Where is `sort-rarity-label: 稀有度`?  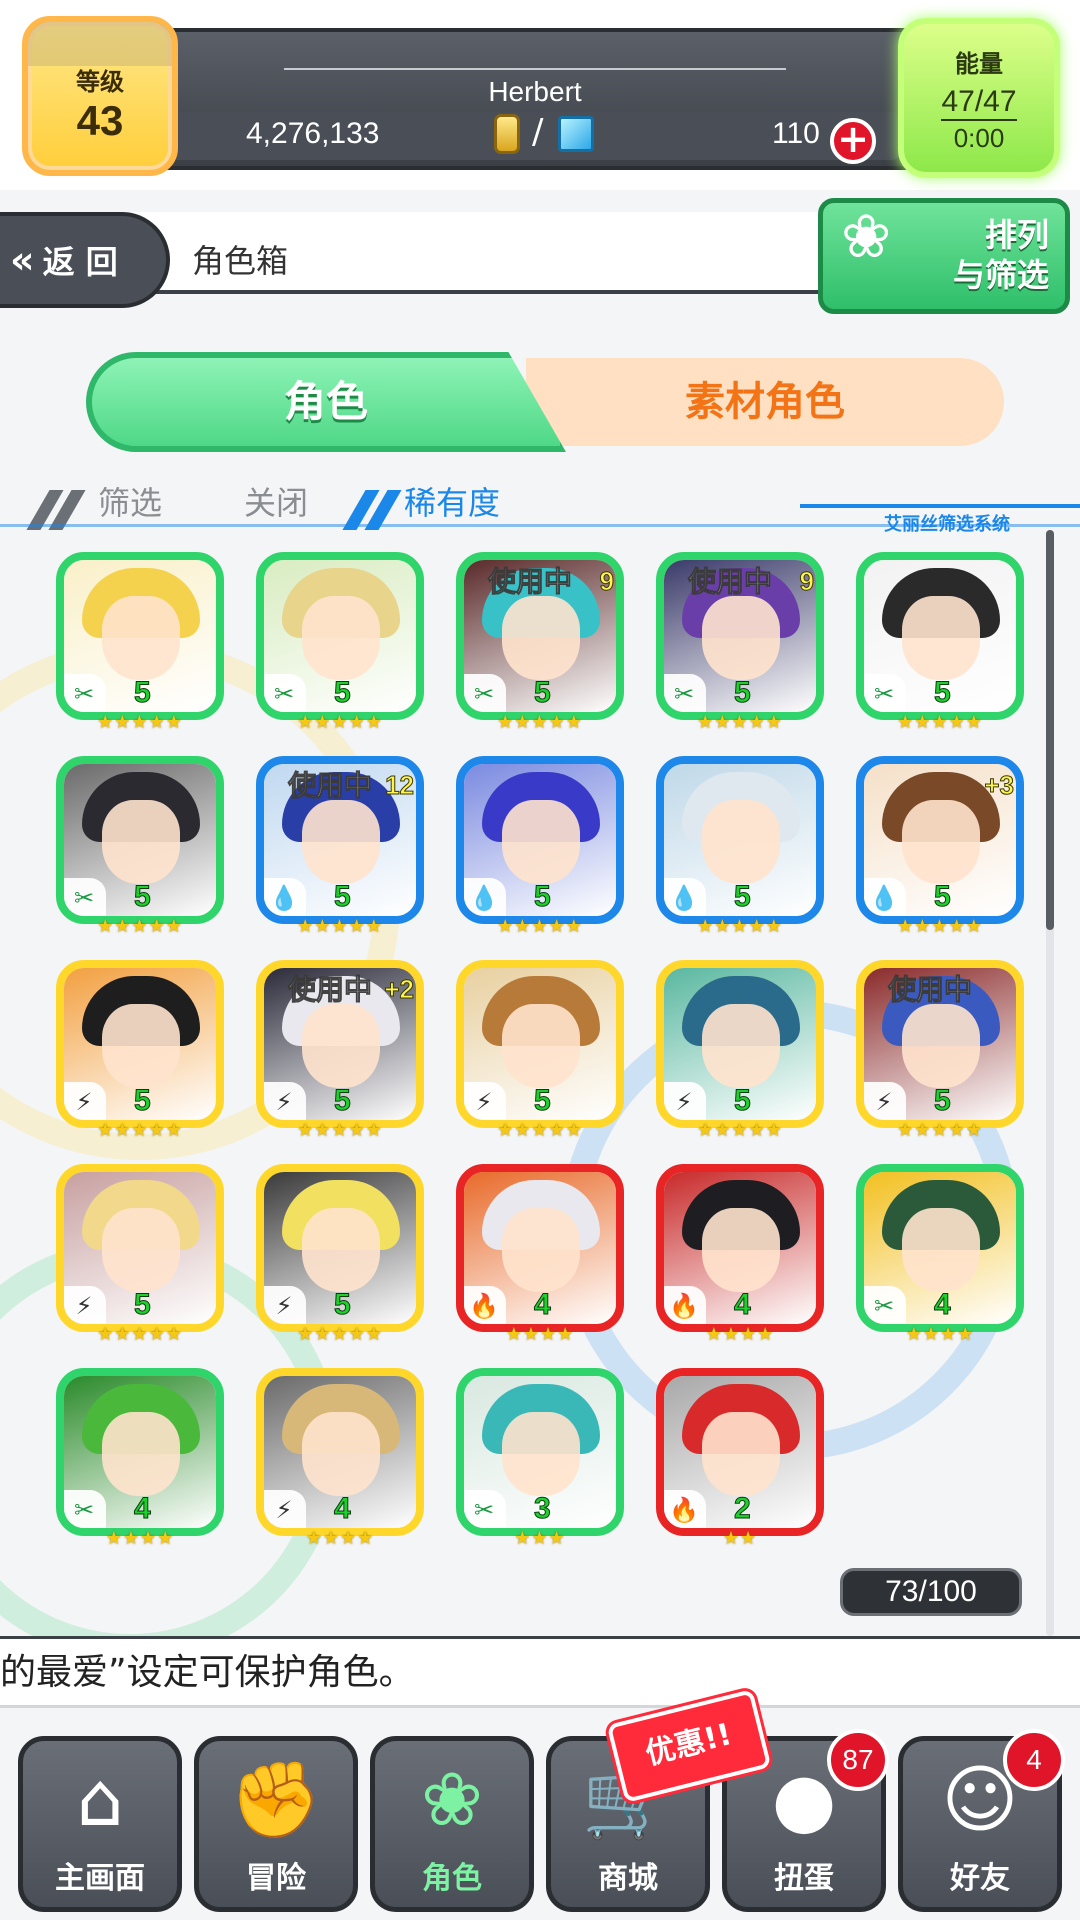
sort-rarity-label: 稀有度 is located at coordinates (452, 501).